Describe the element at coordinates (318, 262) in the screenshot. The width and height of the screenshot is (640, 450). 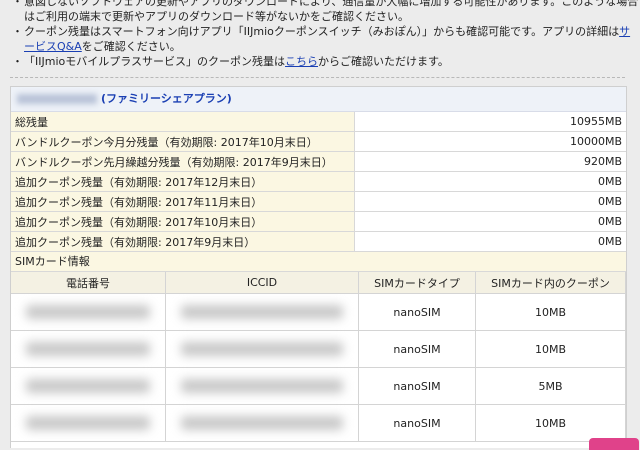
I see `sim-section-label: SIMカード情報` at that location.